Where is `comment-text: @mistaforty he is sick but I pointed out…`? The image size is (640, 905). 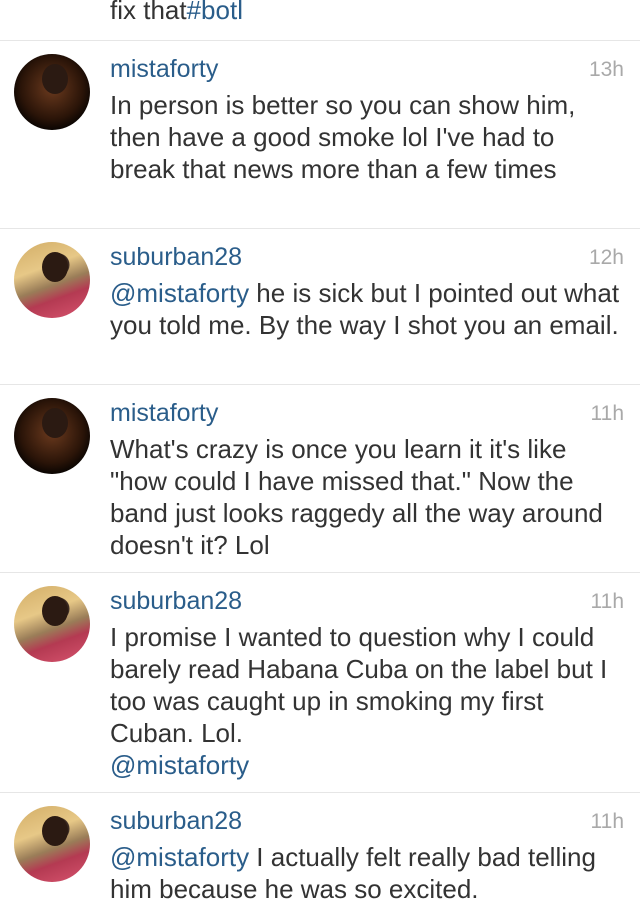
comment-text: @mistaforty he is sick but I pointed out… is located at coordinates (365, 309).